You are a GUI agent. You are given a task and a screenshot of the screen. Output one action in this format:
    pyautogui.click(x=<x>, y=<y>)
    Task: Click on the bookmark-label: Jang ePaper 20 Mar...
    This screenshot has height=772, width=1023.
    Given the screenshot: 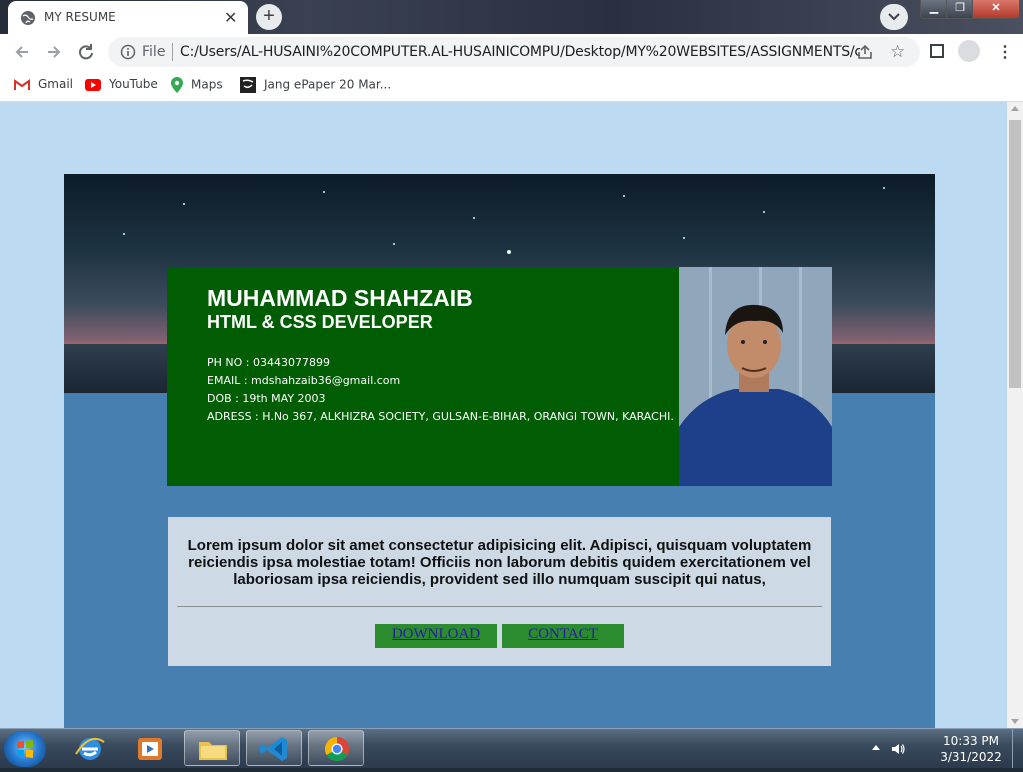 What is the action you would take?
    pyautogui.click(x=328, y=84)
    